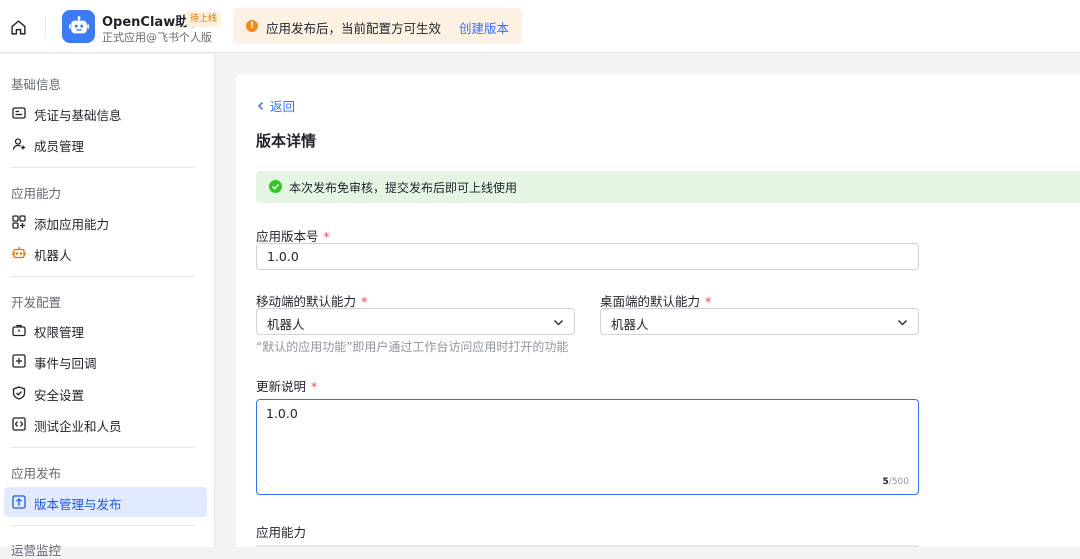 The height and width of the screenshot is (559, 1080). Describe the element at coordinates (306, 301) in the screenshot. I see `mobile-label-text: 移动端的默认能力` at that location.